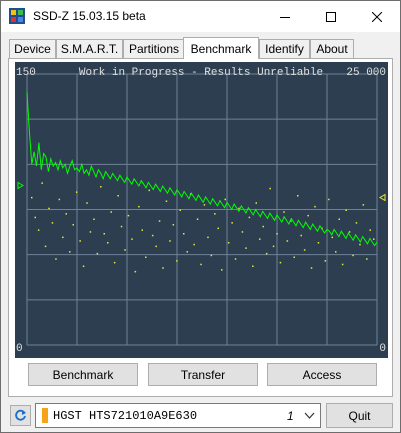  I want to click on tab-device: Device, so click(32, 48).